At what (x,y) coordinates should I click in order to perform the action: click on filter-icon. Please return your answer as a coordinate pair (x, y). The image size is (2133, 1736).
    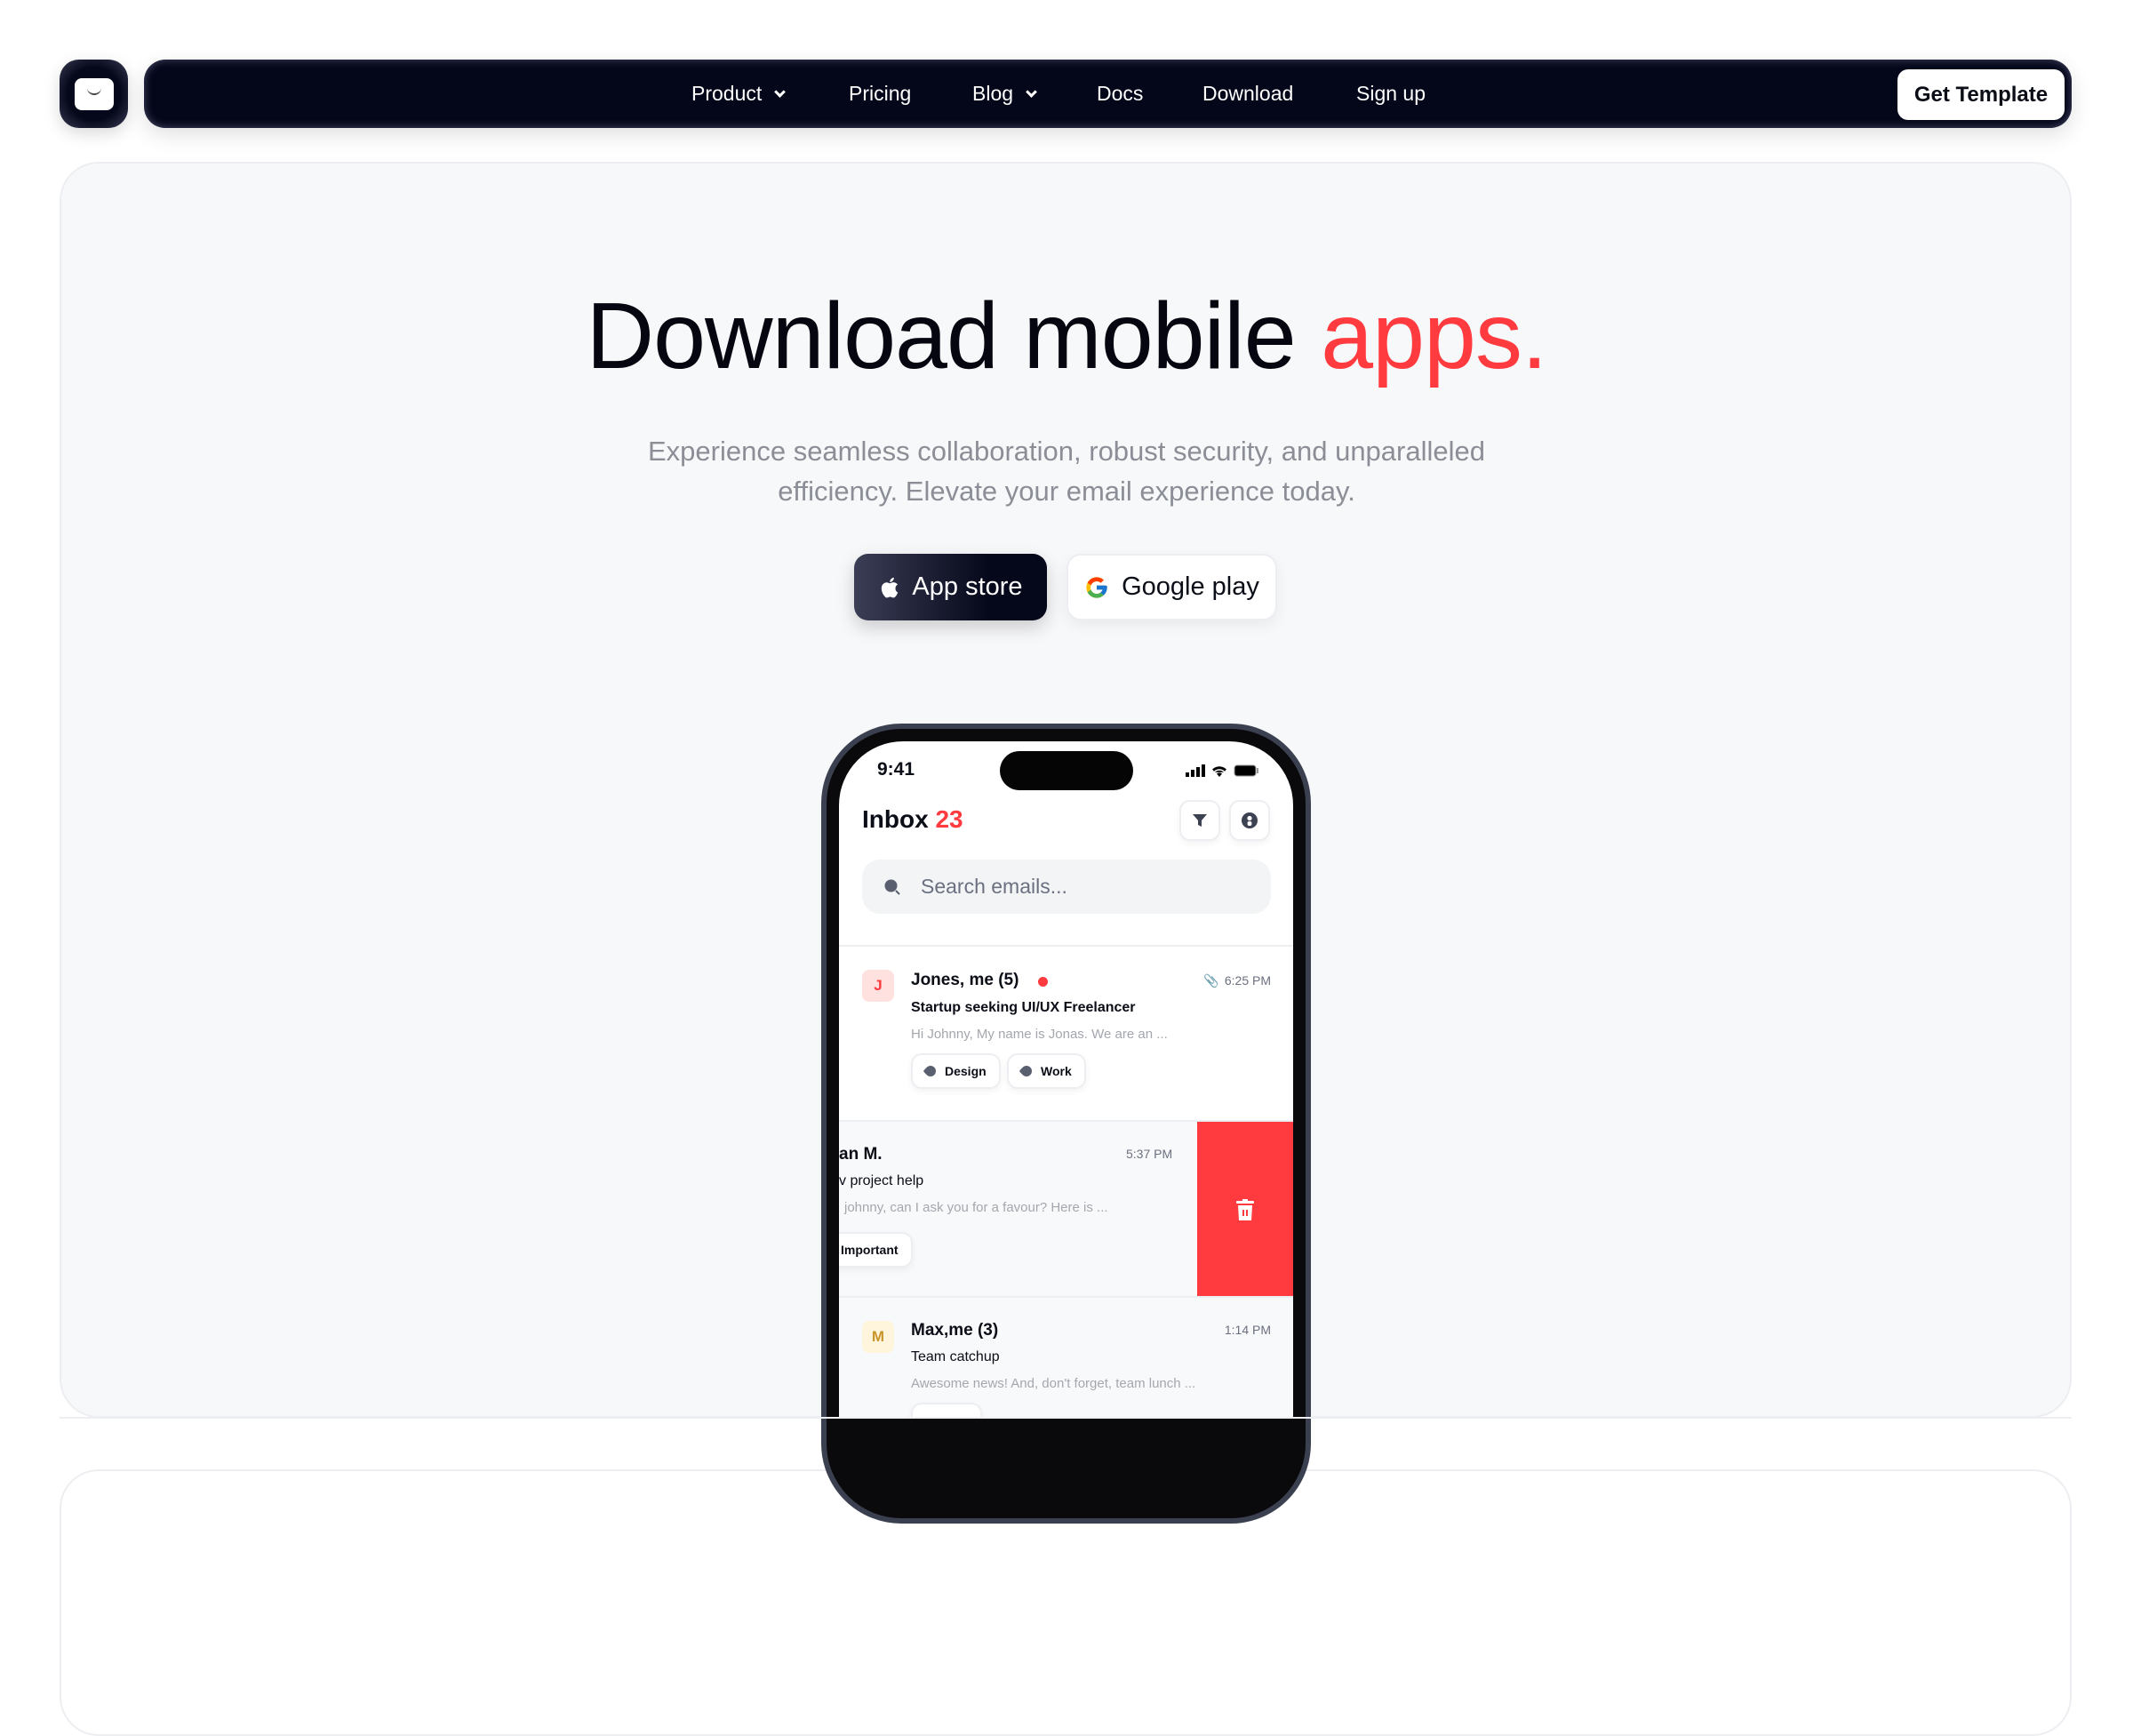
    Looking at the image, I should click on (1200, 820).